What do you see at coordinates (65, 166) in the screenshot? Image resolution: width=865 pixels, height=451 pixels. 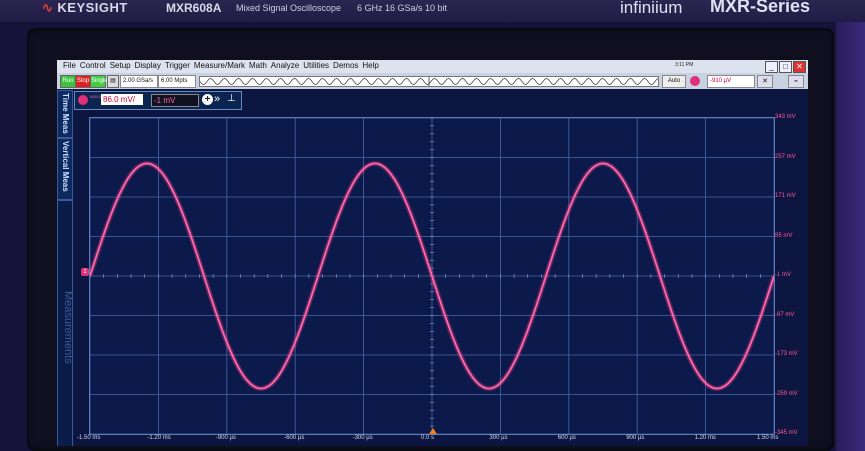 I see `tab-vertical-meas-label: Vertical Meas` at bounding box center [65, 166].